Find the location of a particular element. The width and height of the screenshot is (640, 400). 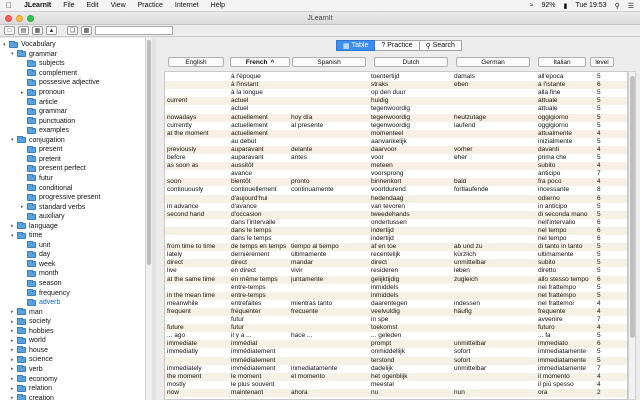

tree-node: ▸ society is located at coordinates (31, 322).